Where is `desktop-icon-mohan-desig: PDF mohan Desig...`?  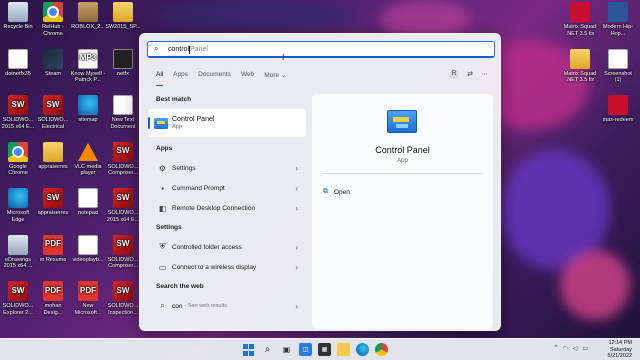
desktop-icon-mohan-desig: PDF mohan Desig... is located at coordinates (53, 298).